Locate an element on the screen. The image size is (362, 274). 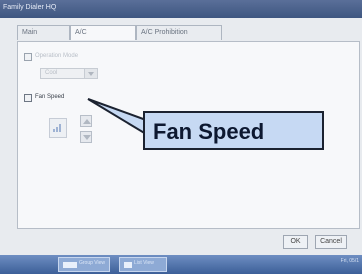
fan-speed-down-button is located at coordinates (86, 137).